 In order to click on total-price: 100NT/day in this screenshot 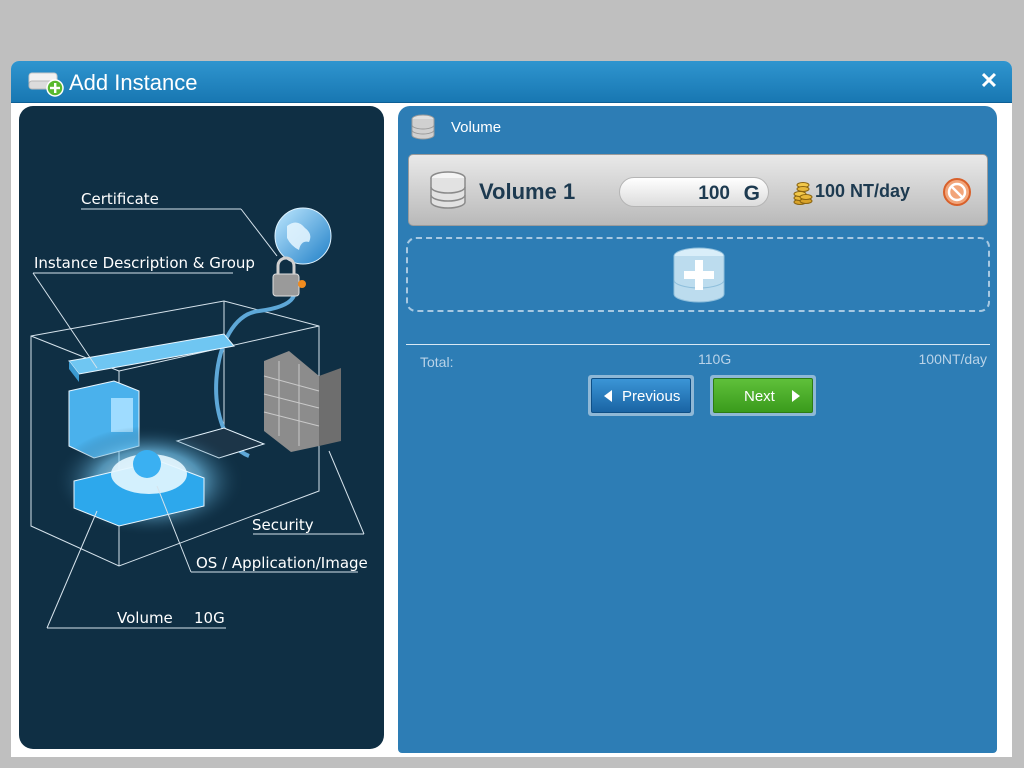, I will do `click(952, 359)`.